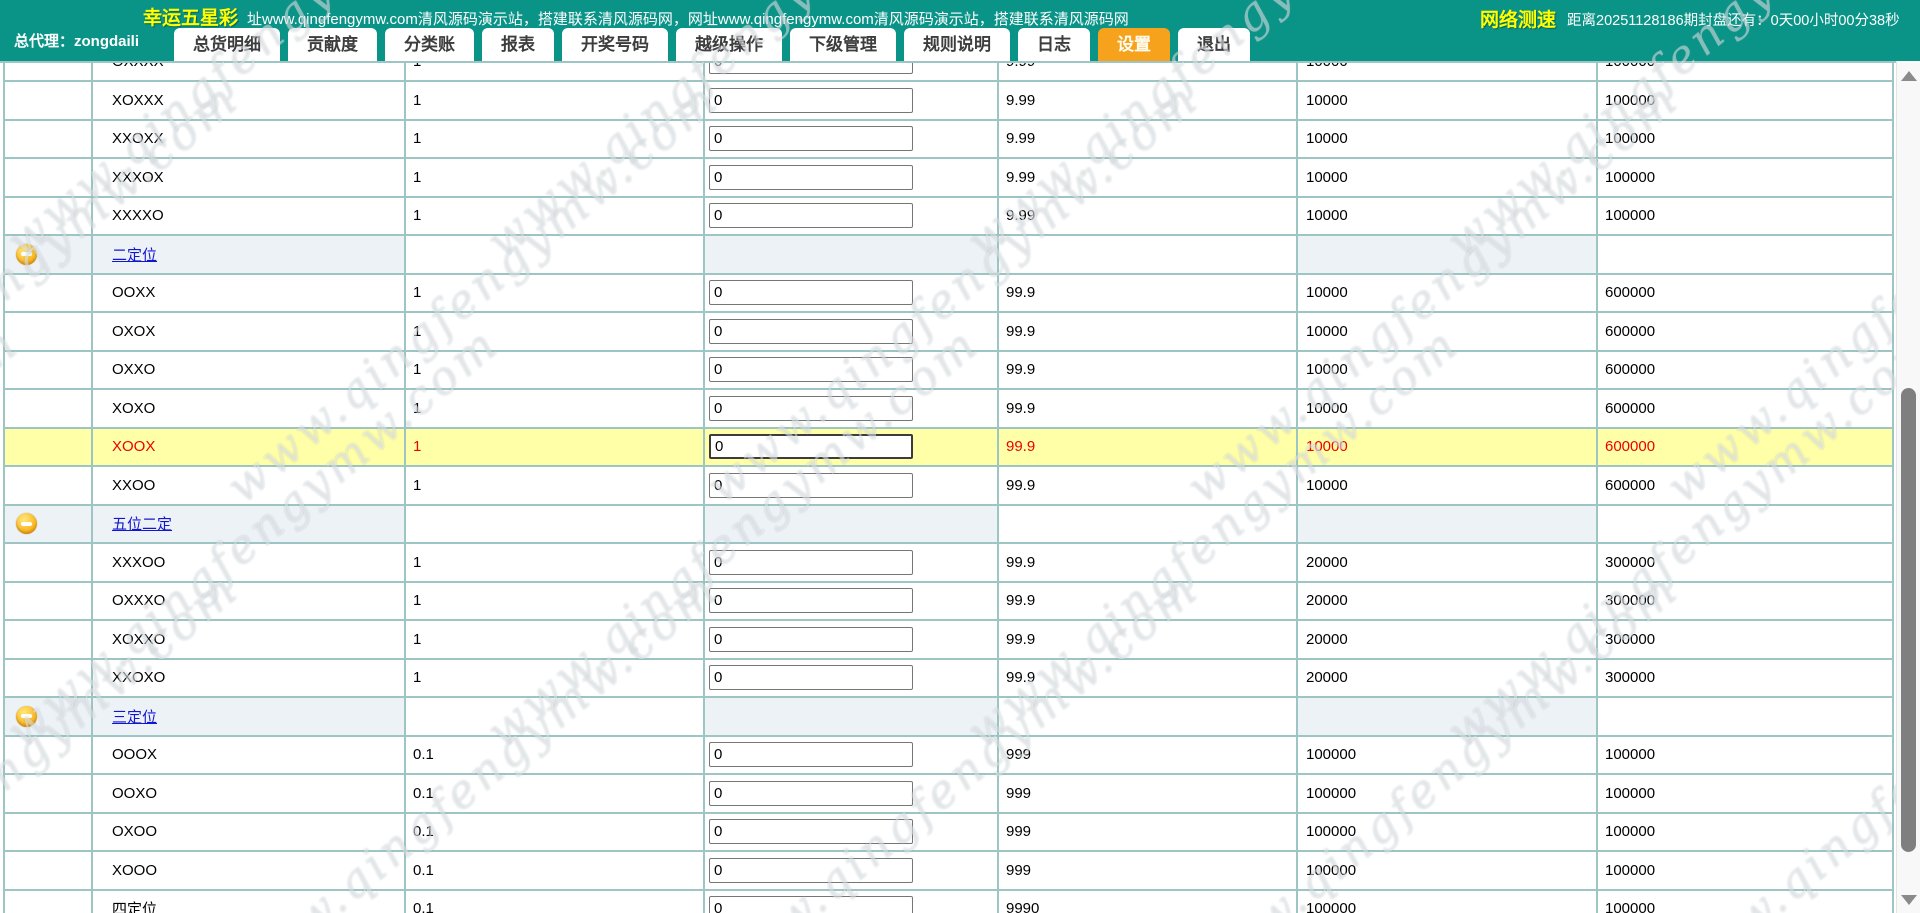 The height and width of the screenshot is (913, 1920). What do you see at coordinates (1909, 76) in the screenshot?
I see `scrollbar-up-icon` at bounding box center [1909, 76].